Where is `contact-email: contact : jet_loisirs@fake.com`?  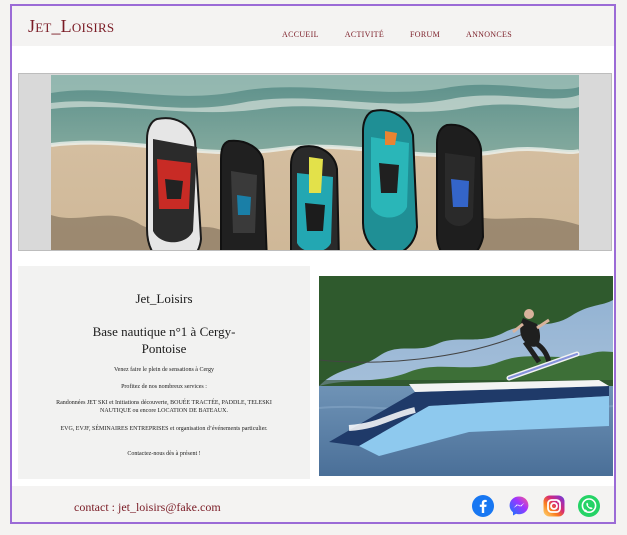 contact-email: contact : jet_loisirs@fake.com is located at coordinates (147, 507).